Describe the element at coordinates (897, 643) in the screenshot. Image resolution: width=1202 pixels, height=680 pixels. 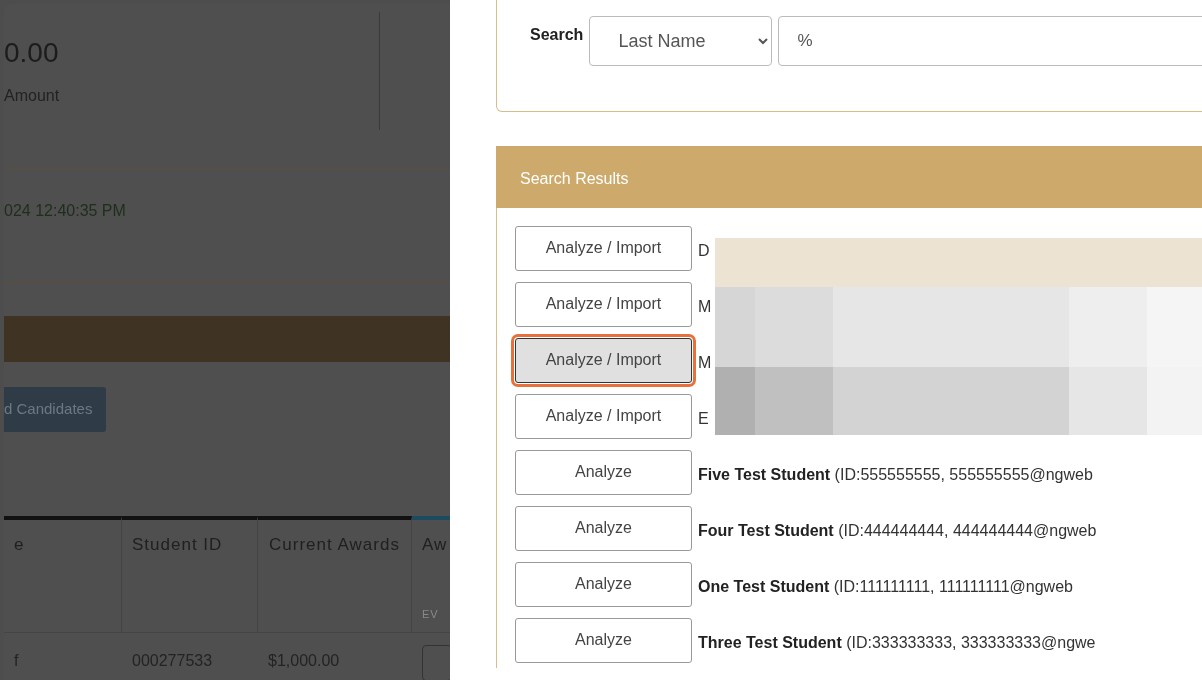
I see `student-entry: Three Test Student (ID:333333333, 333333333@ngwe` at that location.